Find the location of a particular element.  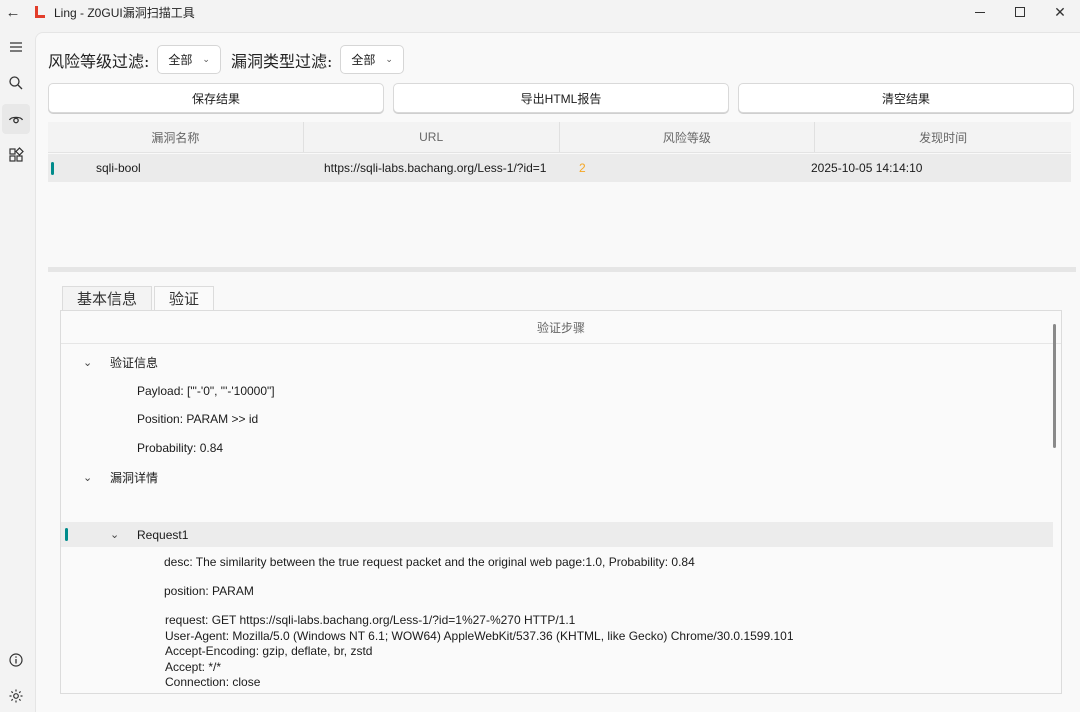

tree-node-label: Request1 is located at coordinates (163, 534).